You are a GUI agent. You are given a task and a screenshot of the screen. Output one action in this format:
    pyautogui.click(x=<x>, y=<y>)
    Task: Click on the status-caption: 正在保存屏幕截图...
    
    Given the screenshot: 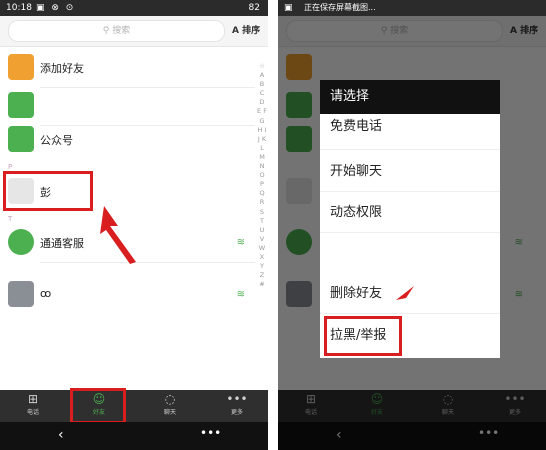 What is the action you would take?
    pyautogui.click(x=340, y=7)
    